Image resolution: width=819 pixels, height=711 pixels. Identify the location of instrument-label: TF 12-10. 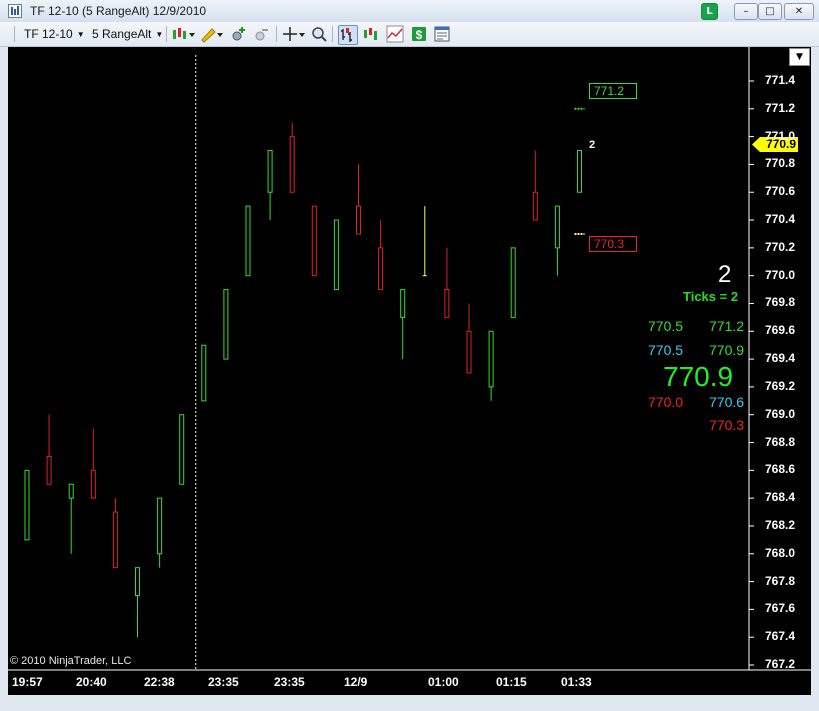
(48, 34).